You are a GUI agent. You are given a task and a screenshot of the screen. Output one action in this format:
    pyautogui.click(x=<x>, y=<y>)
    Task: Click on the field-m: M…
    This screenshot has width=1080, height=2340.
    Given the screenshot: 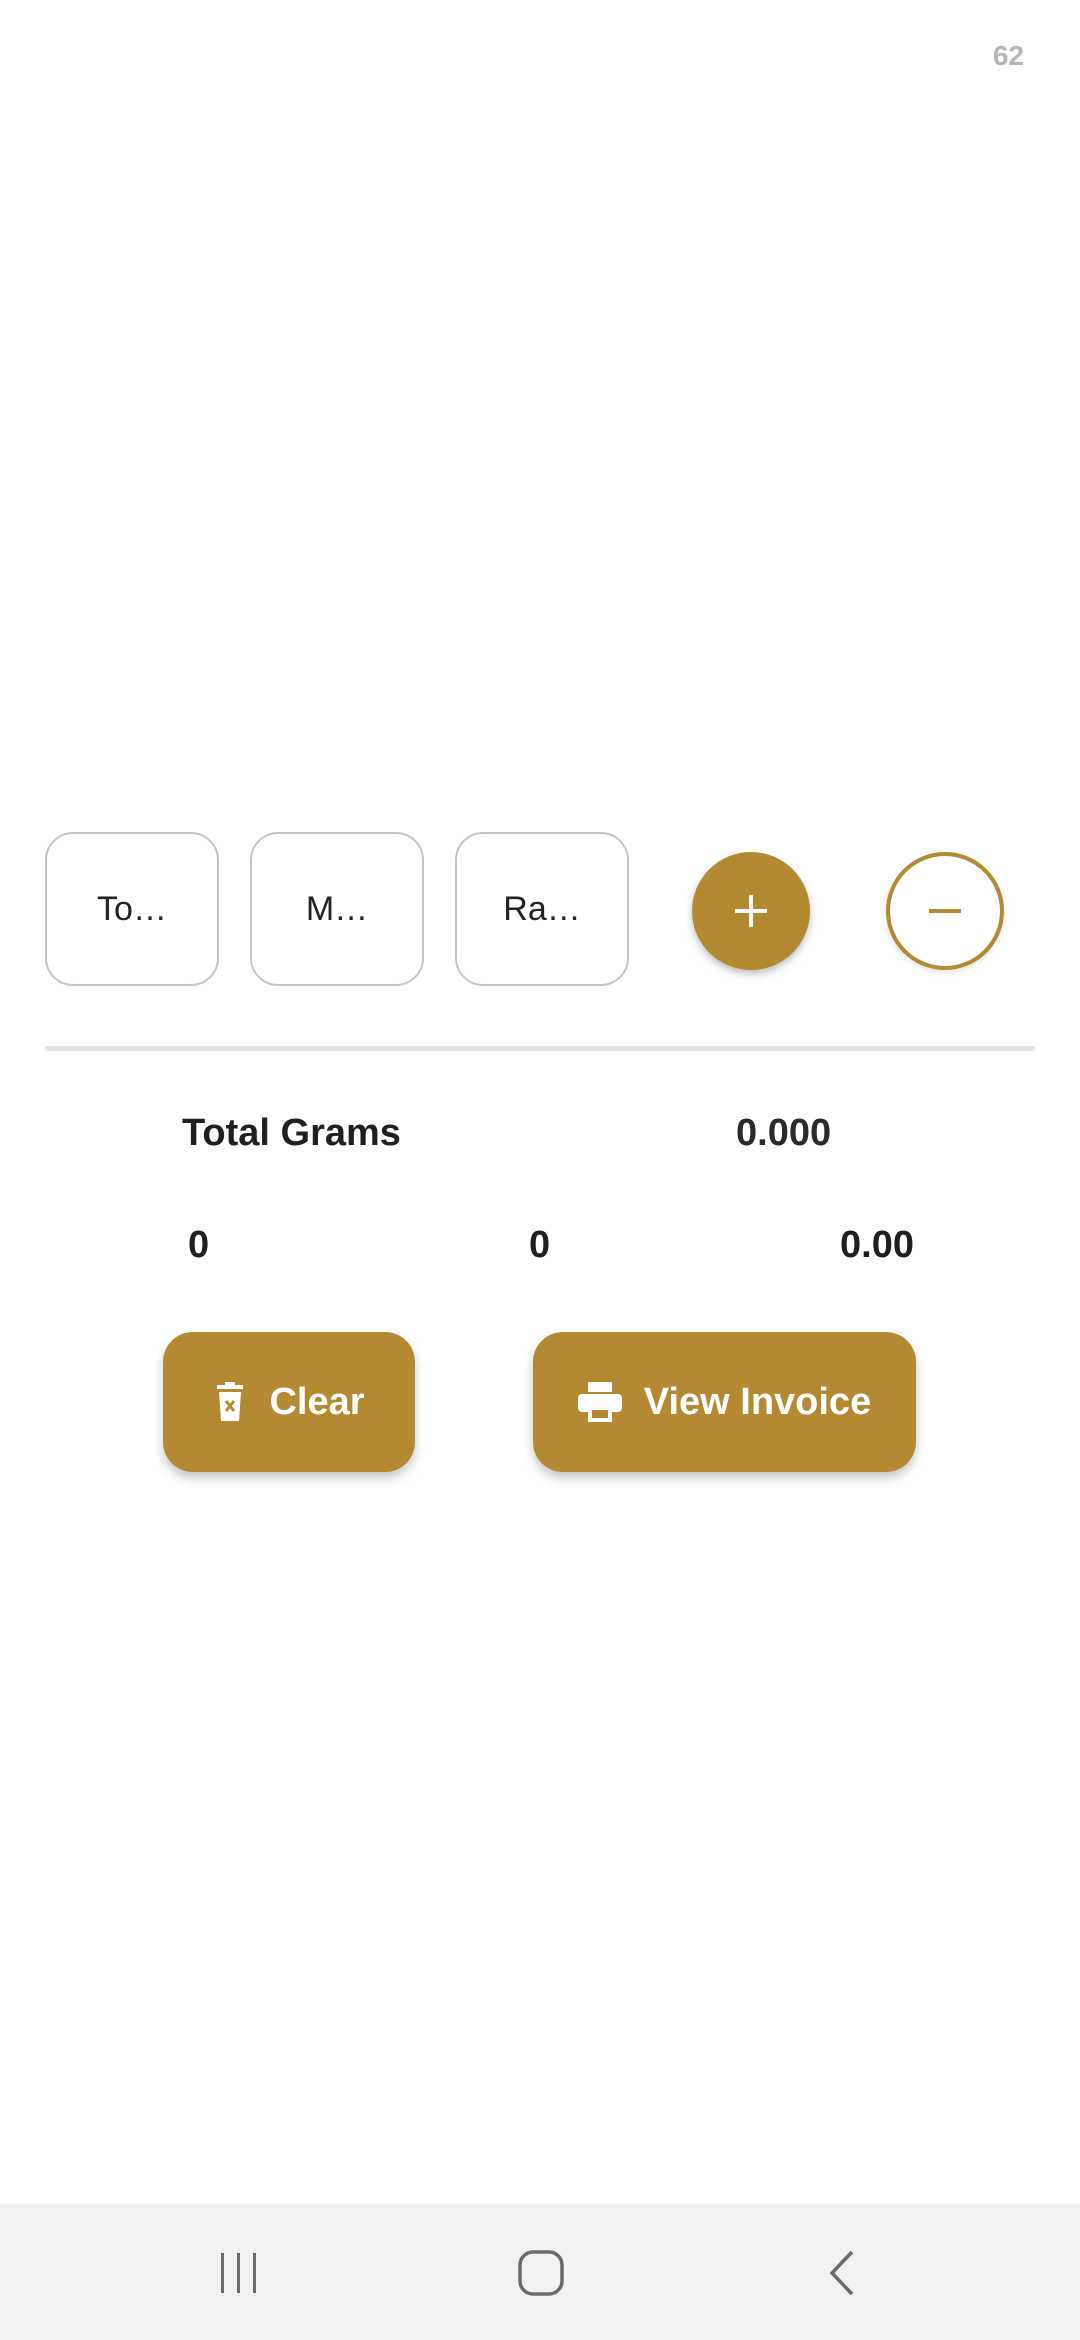 What is the action you would take?
    pyautogui.click(x=337, y=909)
    